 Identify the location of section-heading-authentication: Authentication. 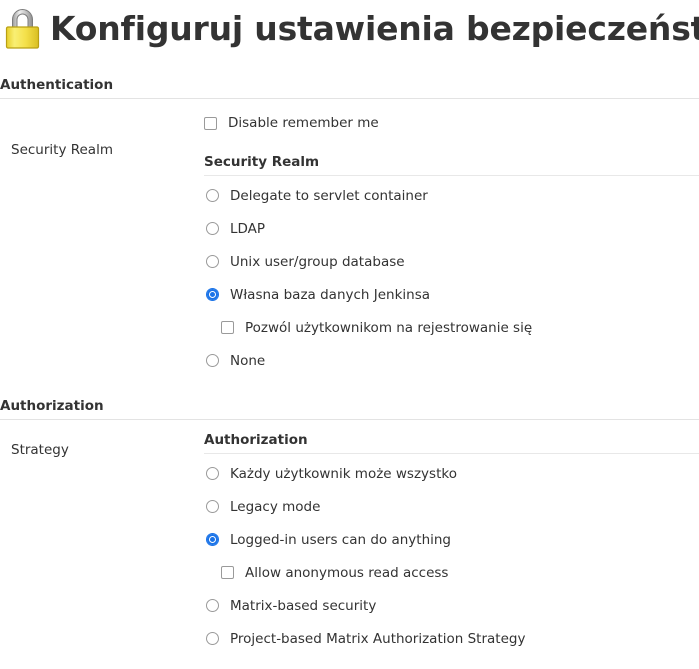
(57, 85).